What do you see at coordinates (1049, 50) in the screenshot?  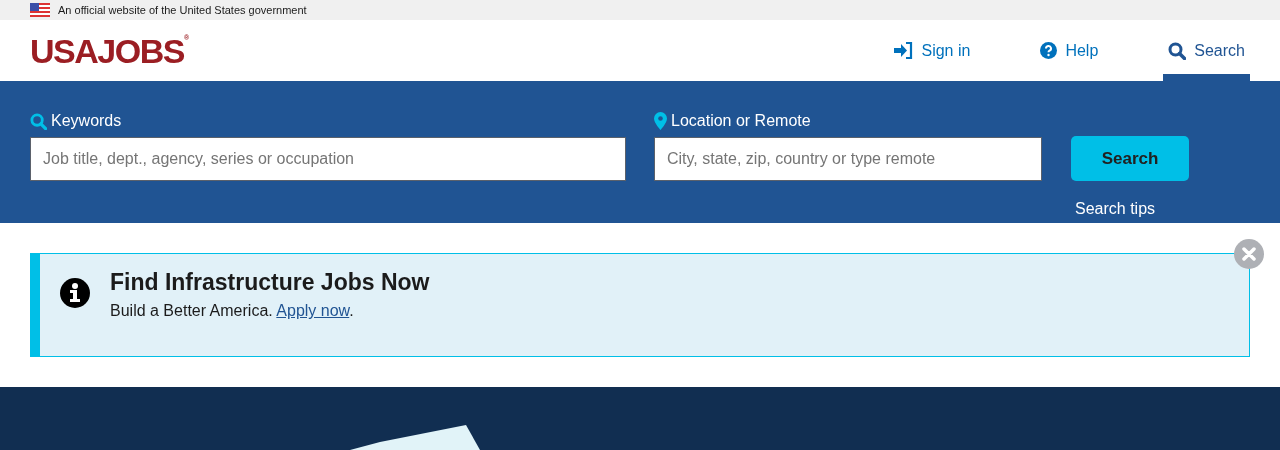 I see `help-icon` at bounding box center [1049, 50].